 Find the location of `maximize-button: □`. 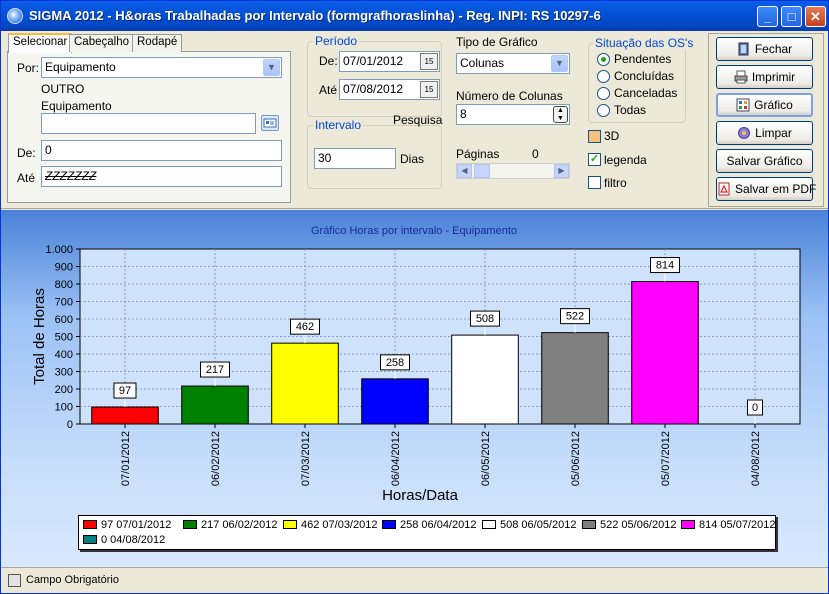

maximize-button: □ is located at coordinates (791, 16).